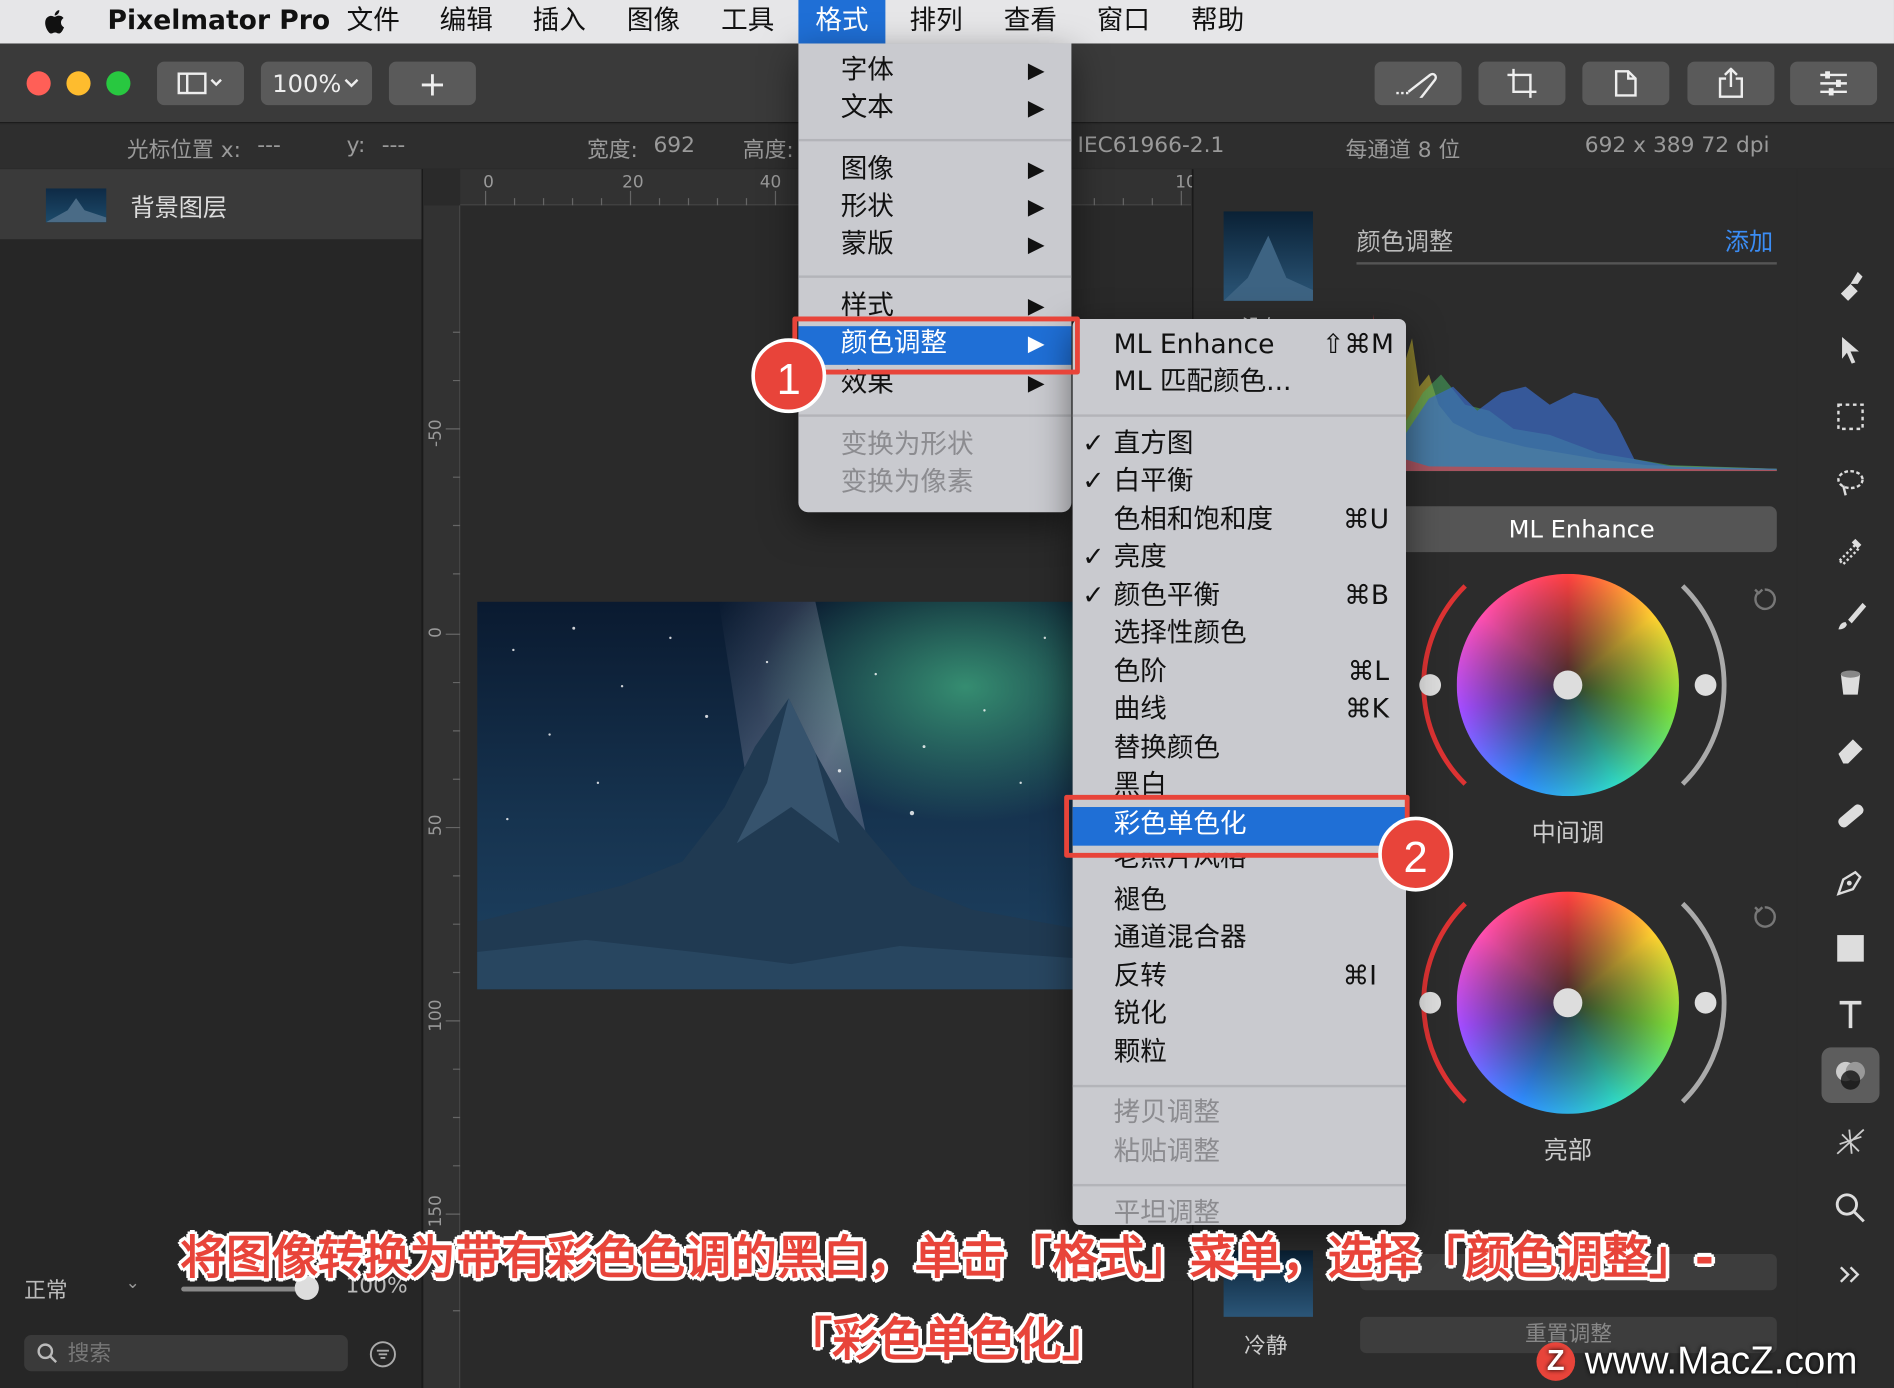  I want to click on menu-item-color-balance: ✓ 颜色平衡 ⌘B, so click(1239, 597).